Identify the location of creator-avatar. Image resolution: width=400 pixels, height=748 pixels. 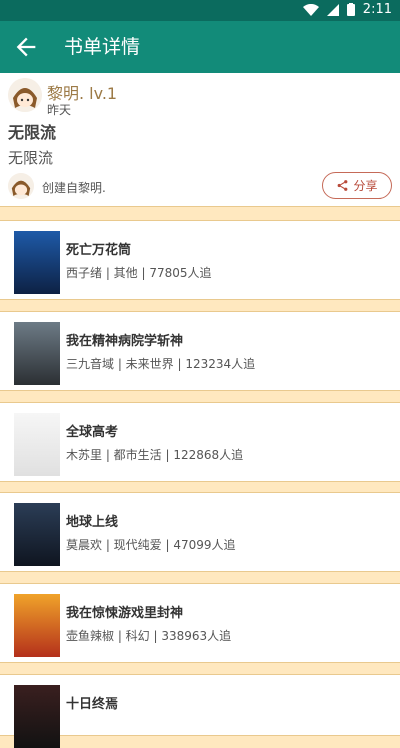
(21, 186).